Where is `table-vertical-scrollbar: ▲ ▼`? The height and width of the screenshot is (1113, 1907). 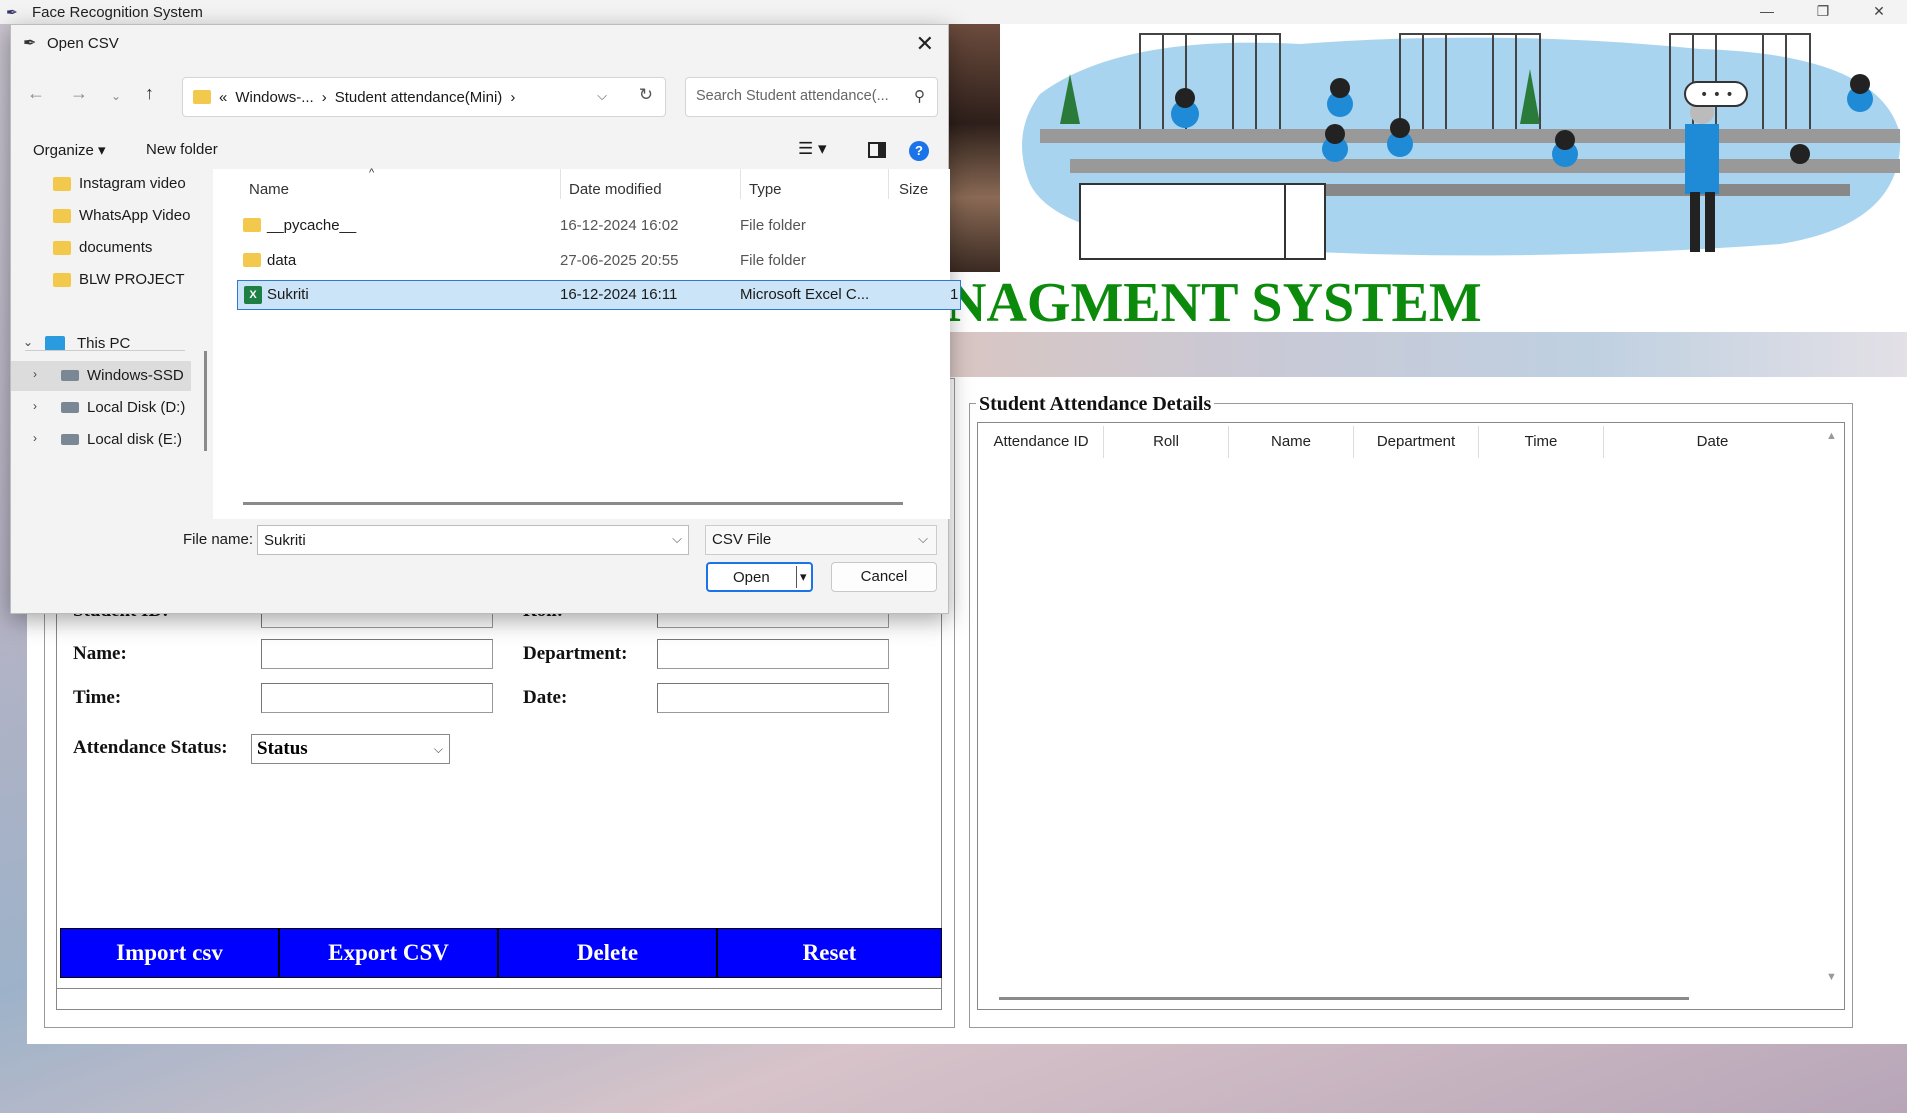 table-vertical-scrollbar: ▲ ▼ is located at coordinates (1832, 706).